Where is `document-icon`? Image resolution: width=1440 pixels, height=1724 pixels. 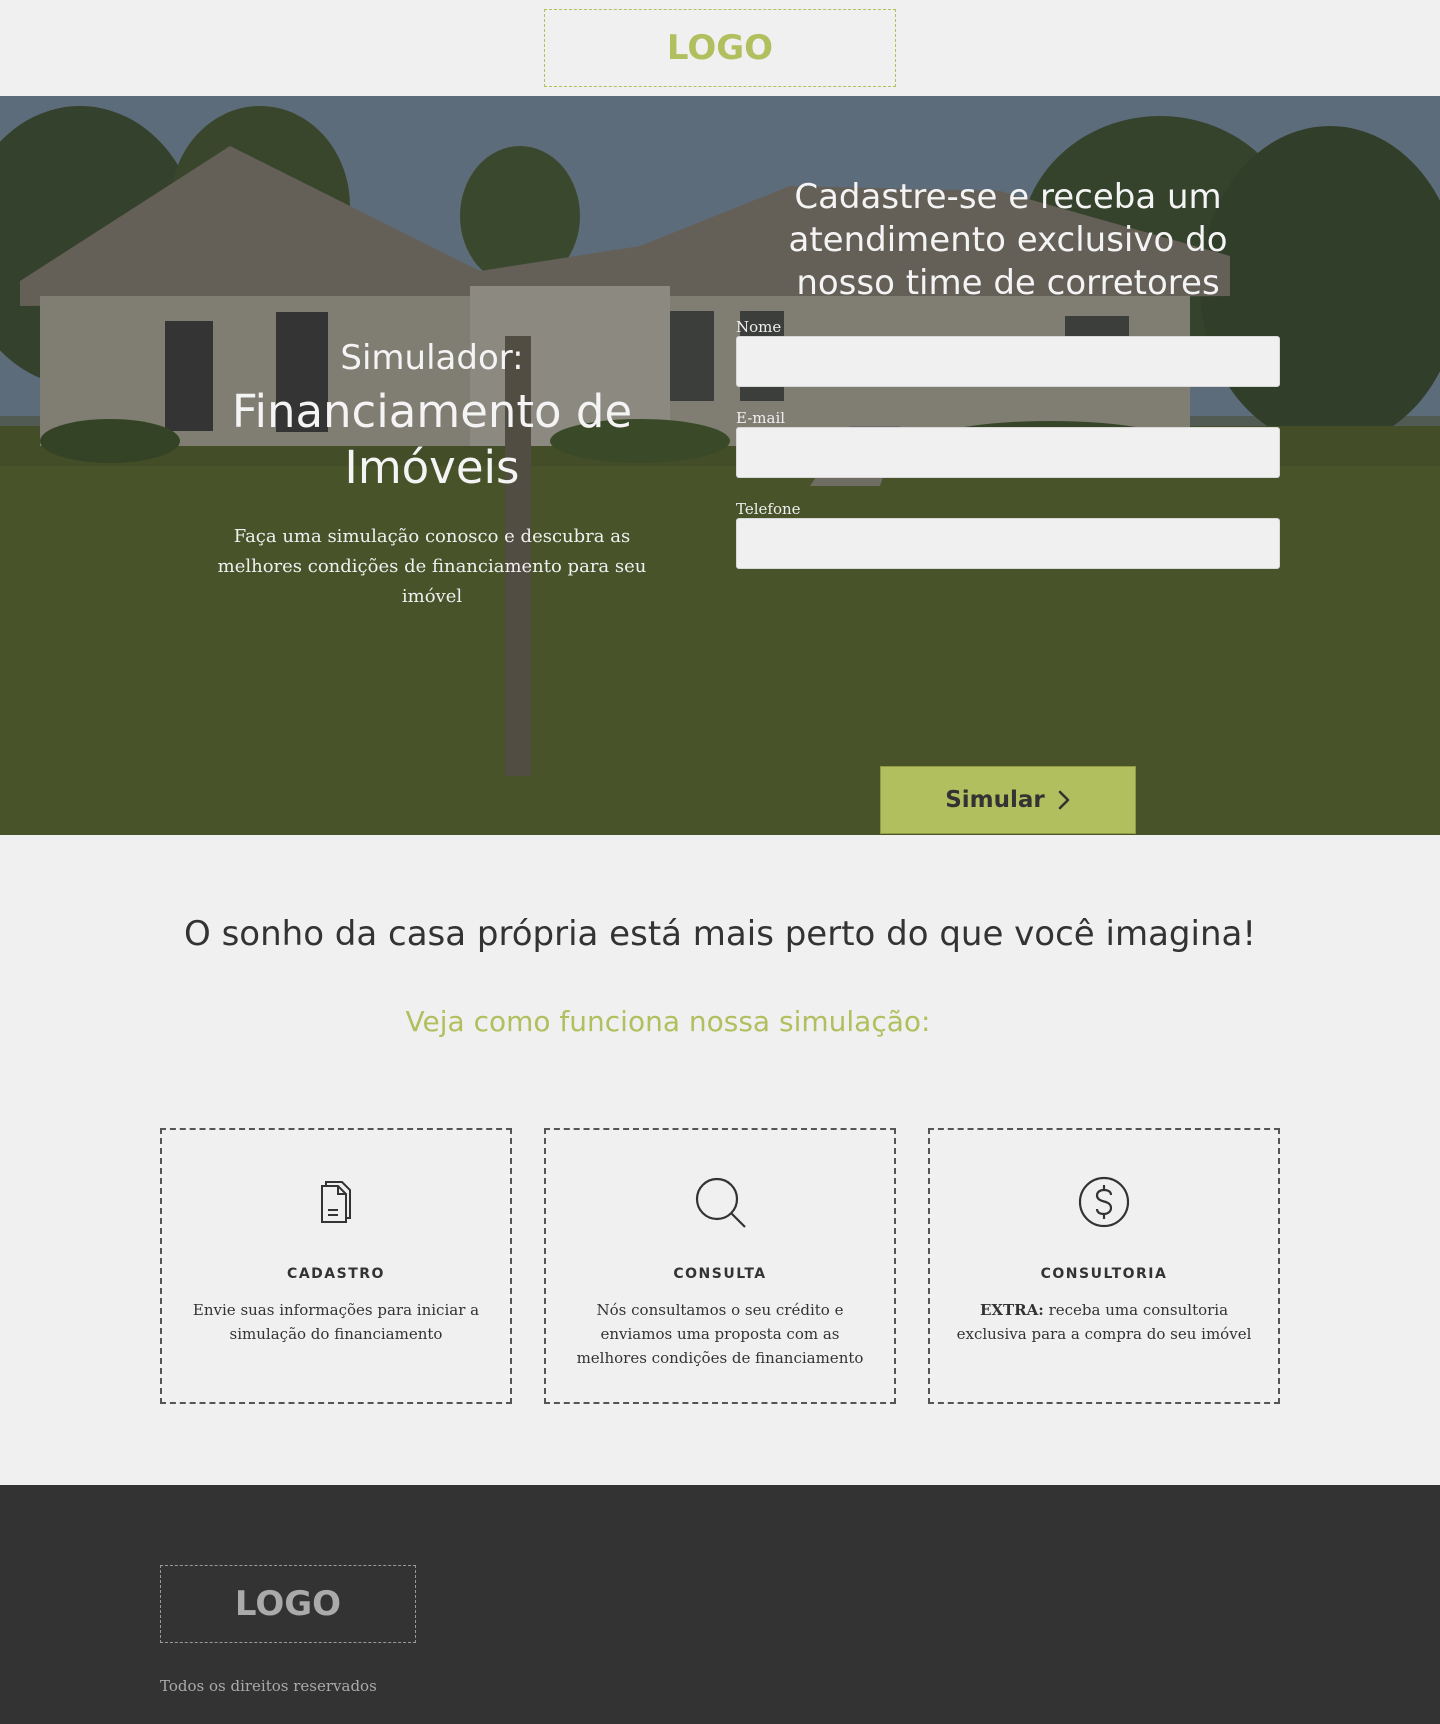 document-icon is located at coordinates (336, 1202).